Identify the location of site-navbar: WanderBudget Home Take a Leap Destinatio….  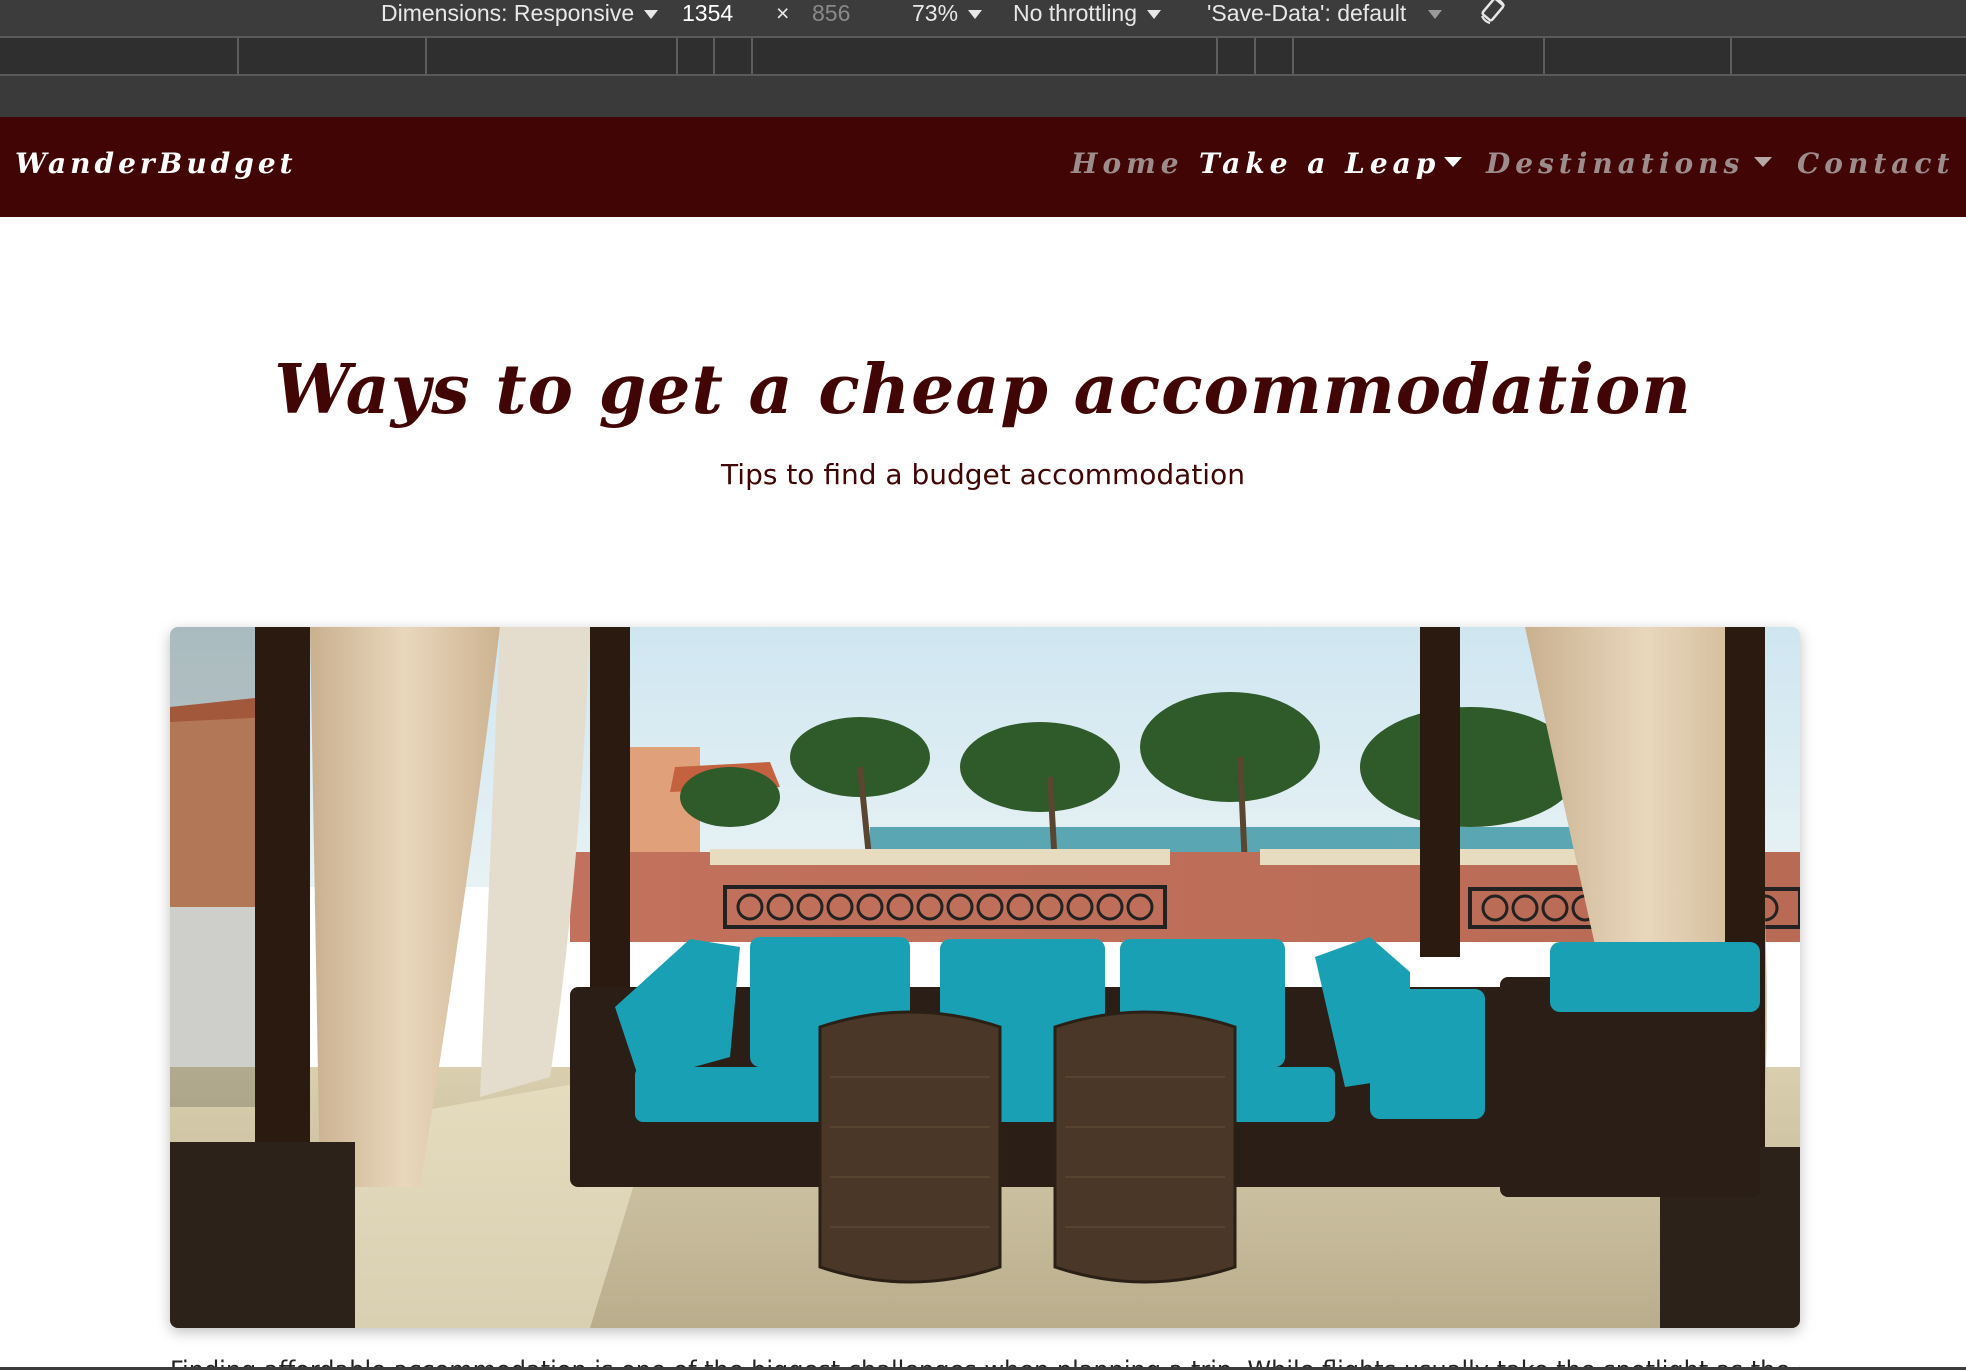
(983, 167).